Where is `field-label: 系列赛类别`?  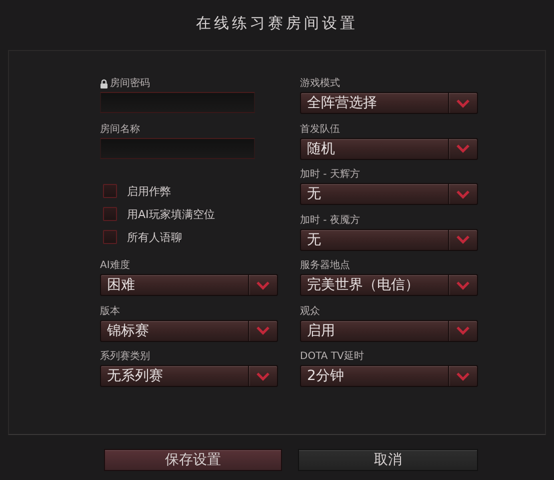 field-label: 系列赛类别 is located at coordinates (125, 357).